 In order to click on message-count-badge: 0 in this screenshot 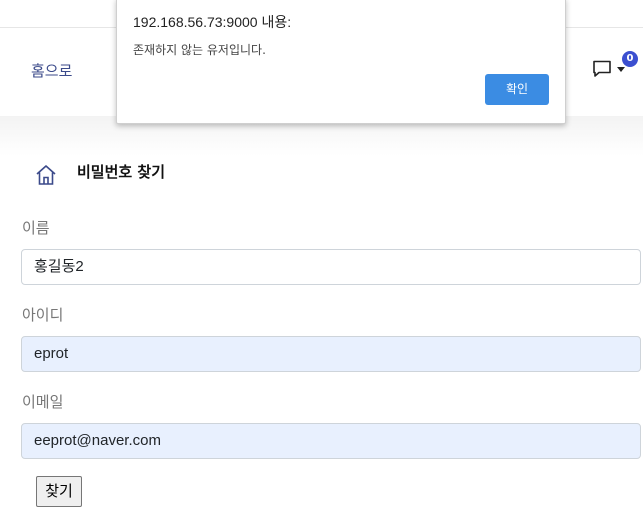, I will do `click(630, 59)`.